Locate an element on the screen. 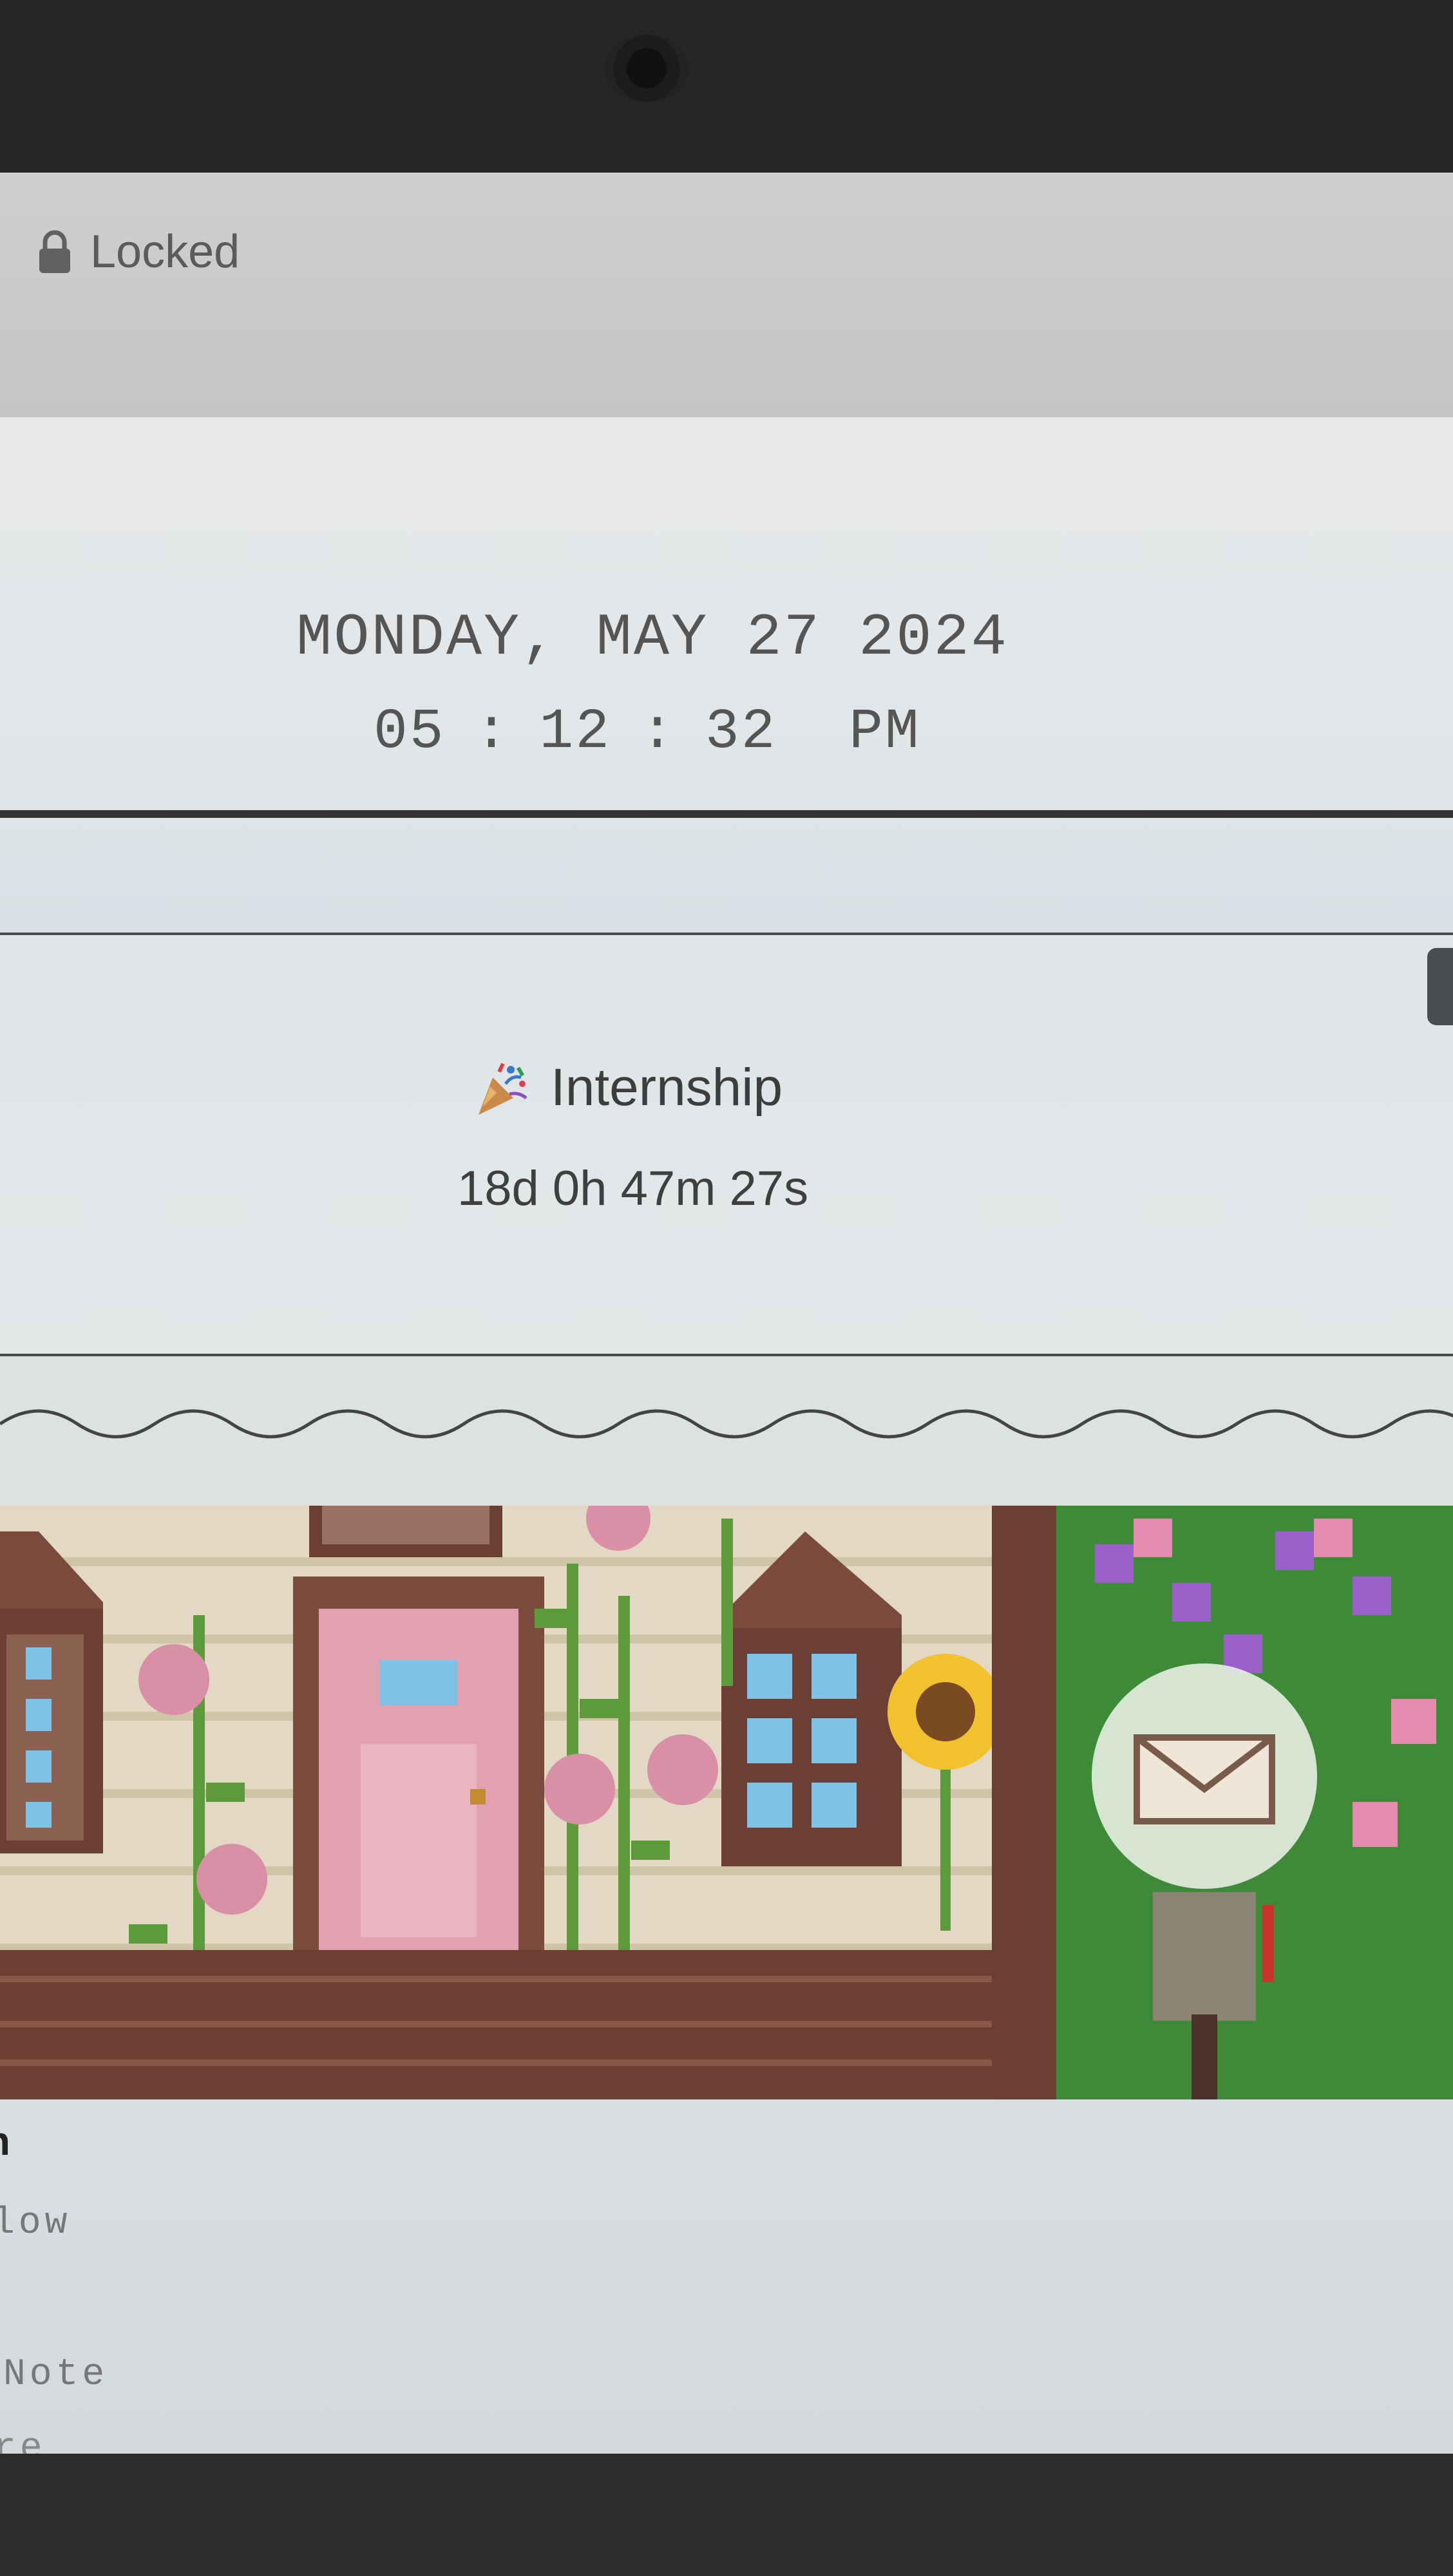 Image resolution: width=1453 pixels, height=2576 pixels. partial-label-1: low is located at coordinates (35, 2223).